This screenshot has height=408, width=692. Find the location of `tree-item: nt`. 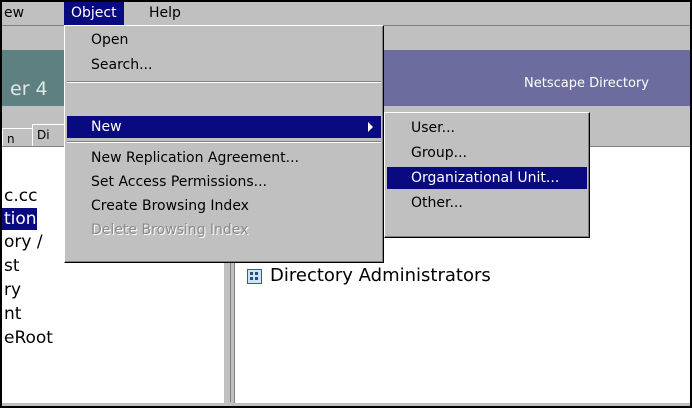

tree-item: nt is located at coordinates (11, 314).